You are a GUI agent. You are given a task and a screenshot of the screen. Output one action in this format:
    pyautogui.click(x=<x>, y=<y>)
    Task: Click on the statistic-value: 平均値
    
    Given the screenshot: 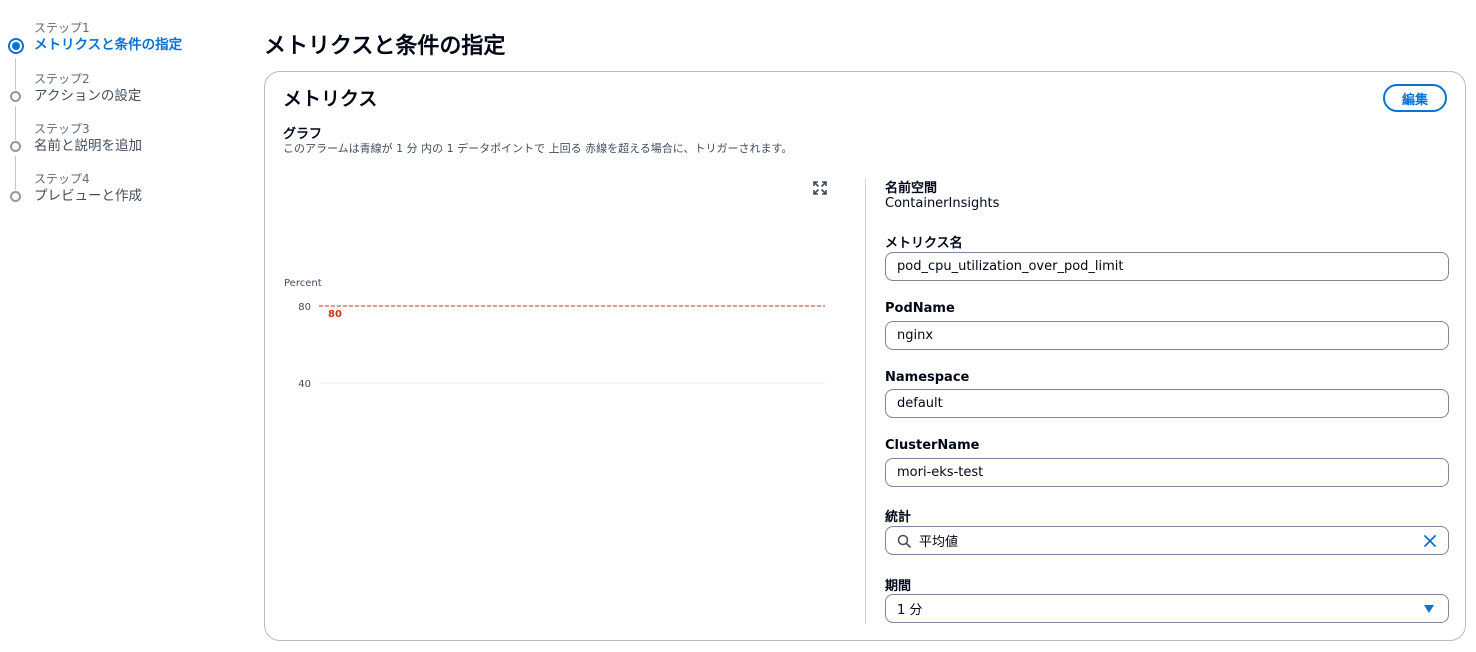 What is the action you would take?
    pyautogui.click(x=939, y=542)
    